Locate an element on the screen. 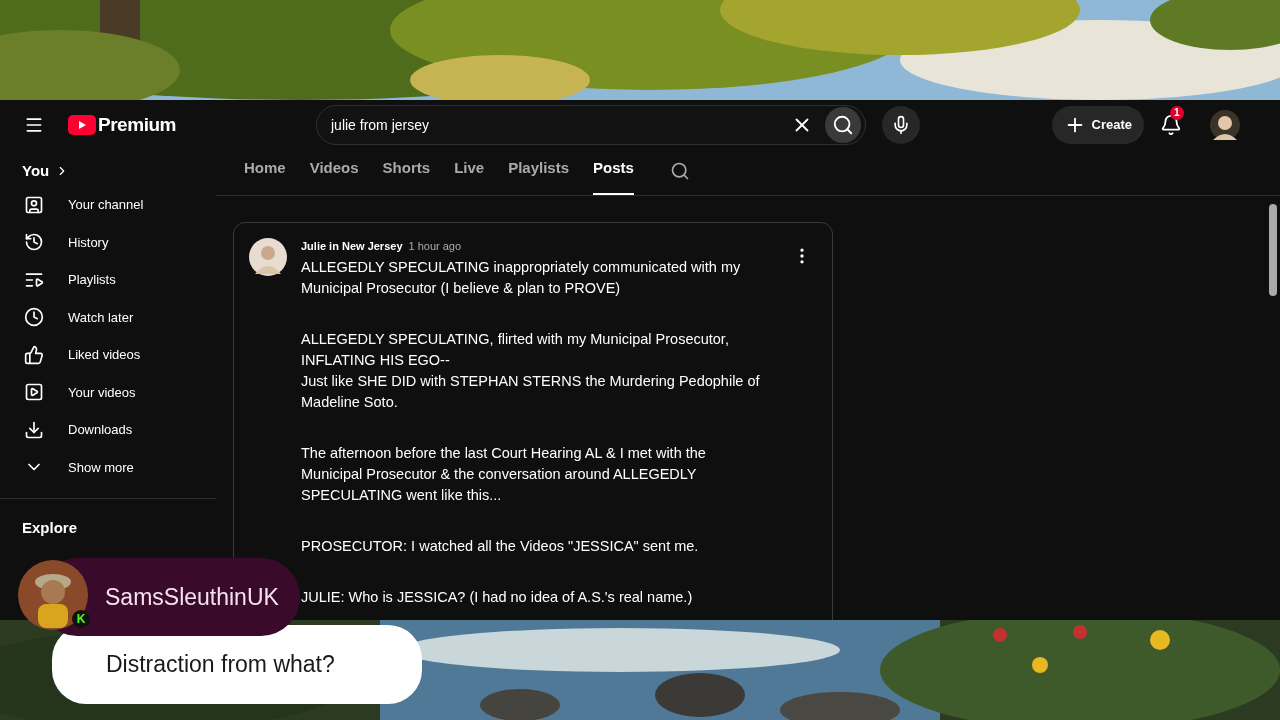 This screenshot has width=1280, height=720. tab: Videos is located at coordinates (334, 175).